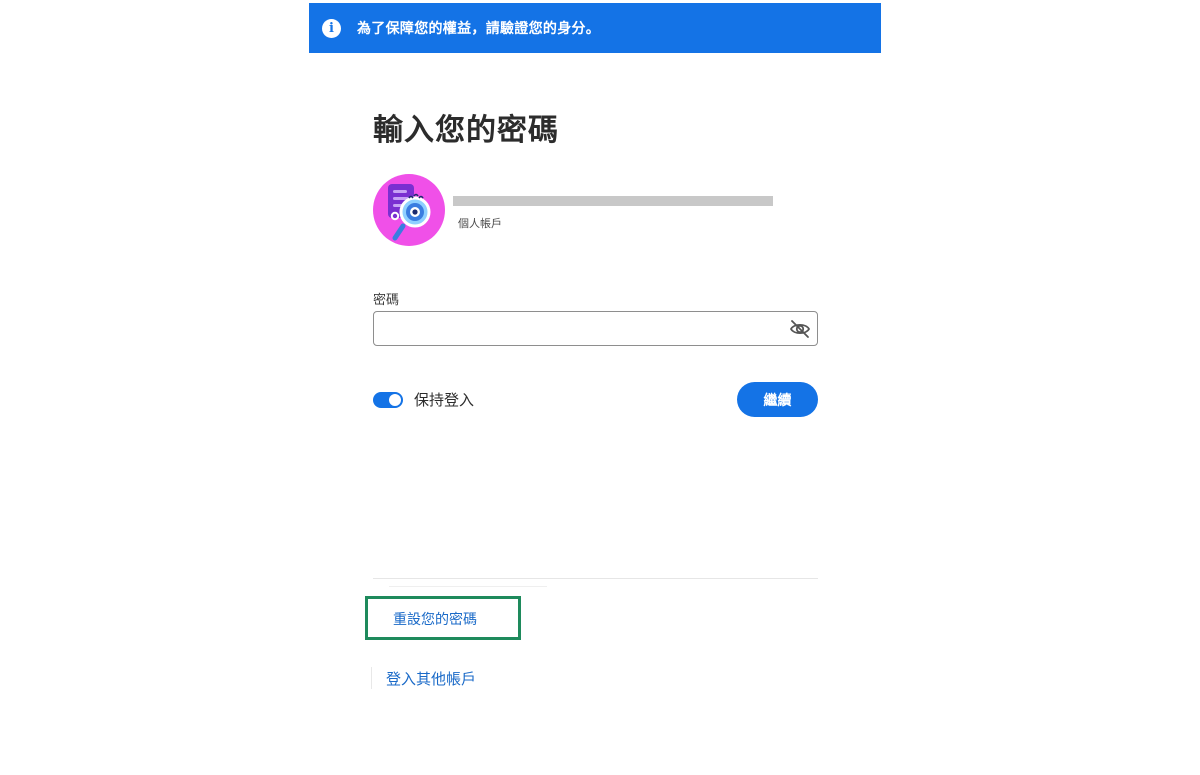  I want to click on banner-text: 為了保障您的權益，請驗證您的身分。, so click(479, 29).